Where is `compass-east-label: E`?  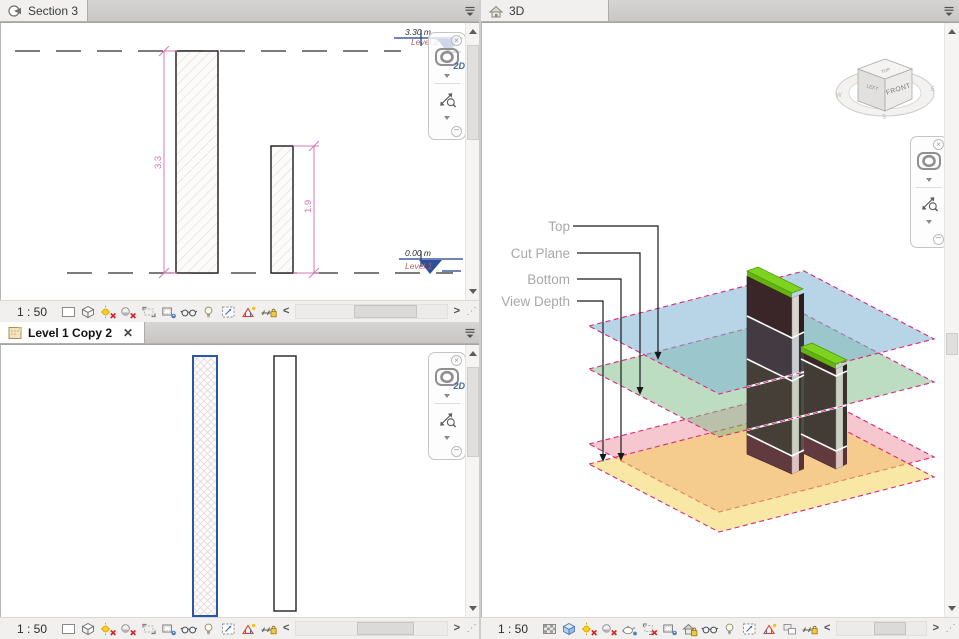
compass-east-label: E is located at coordinates (933, 90).